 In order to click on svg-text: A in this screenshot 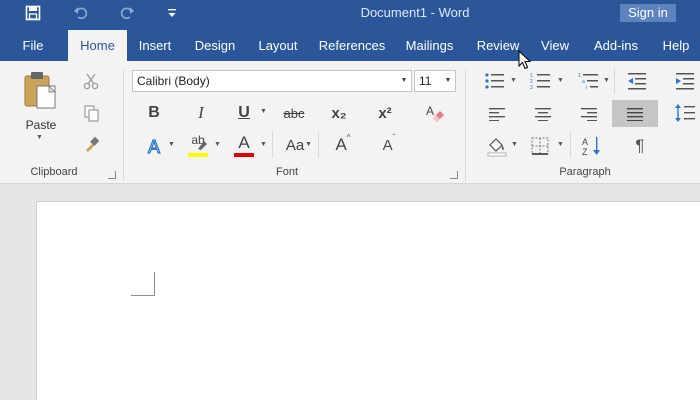, I will do `click(154, 147)`.